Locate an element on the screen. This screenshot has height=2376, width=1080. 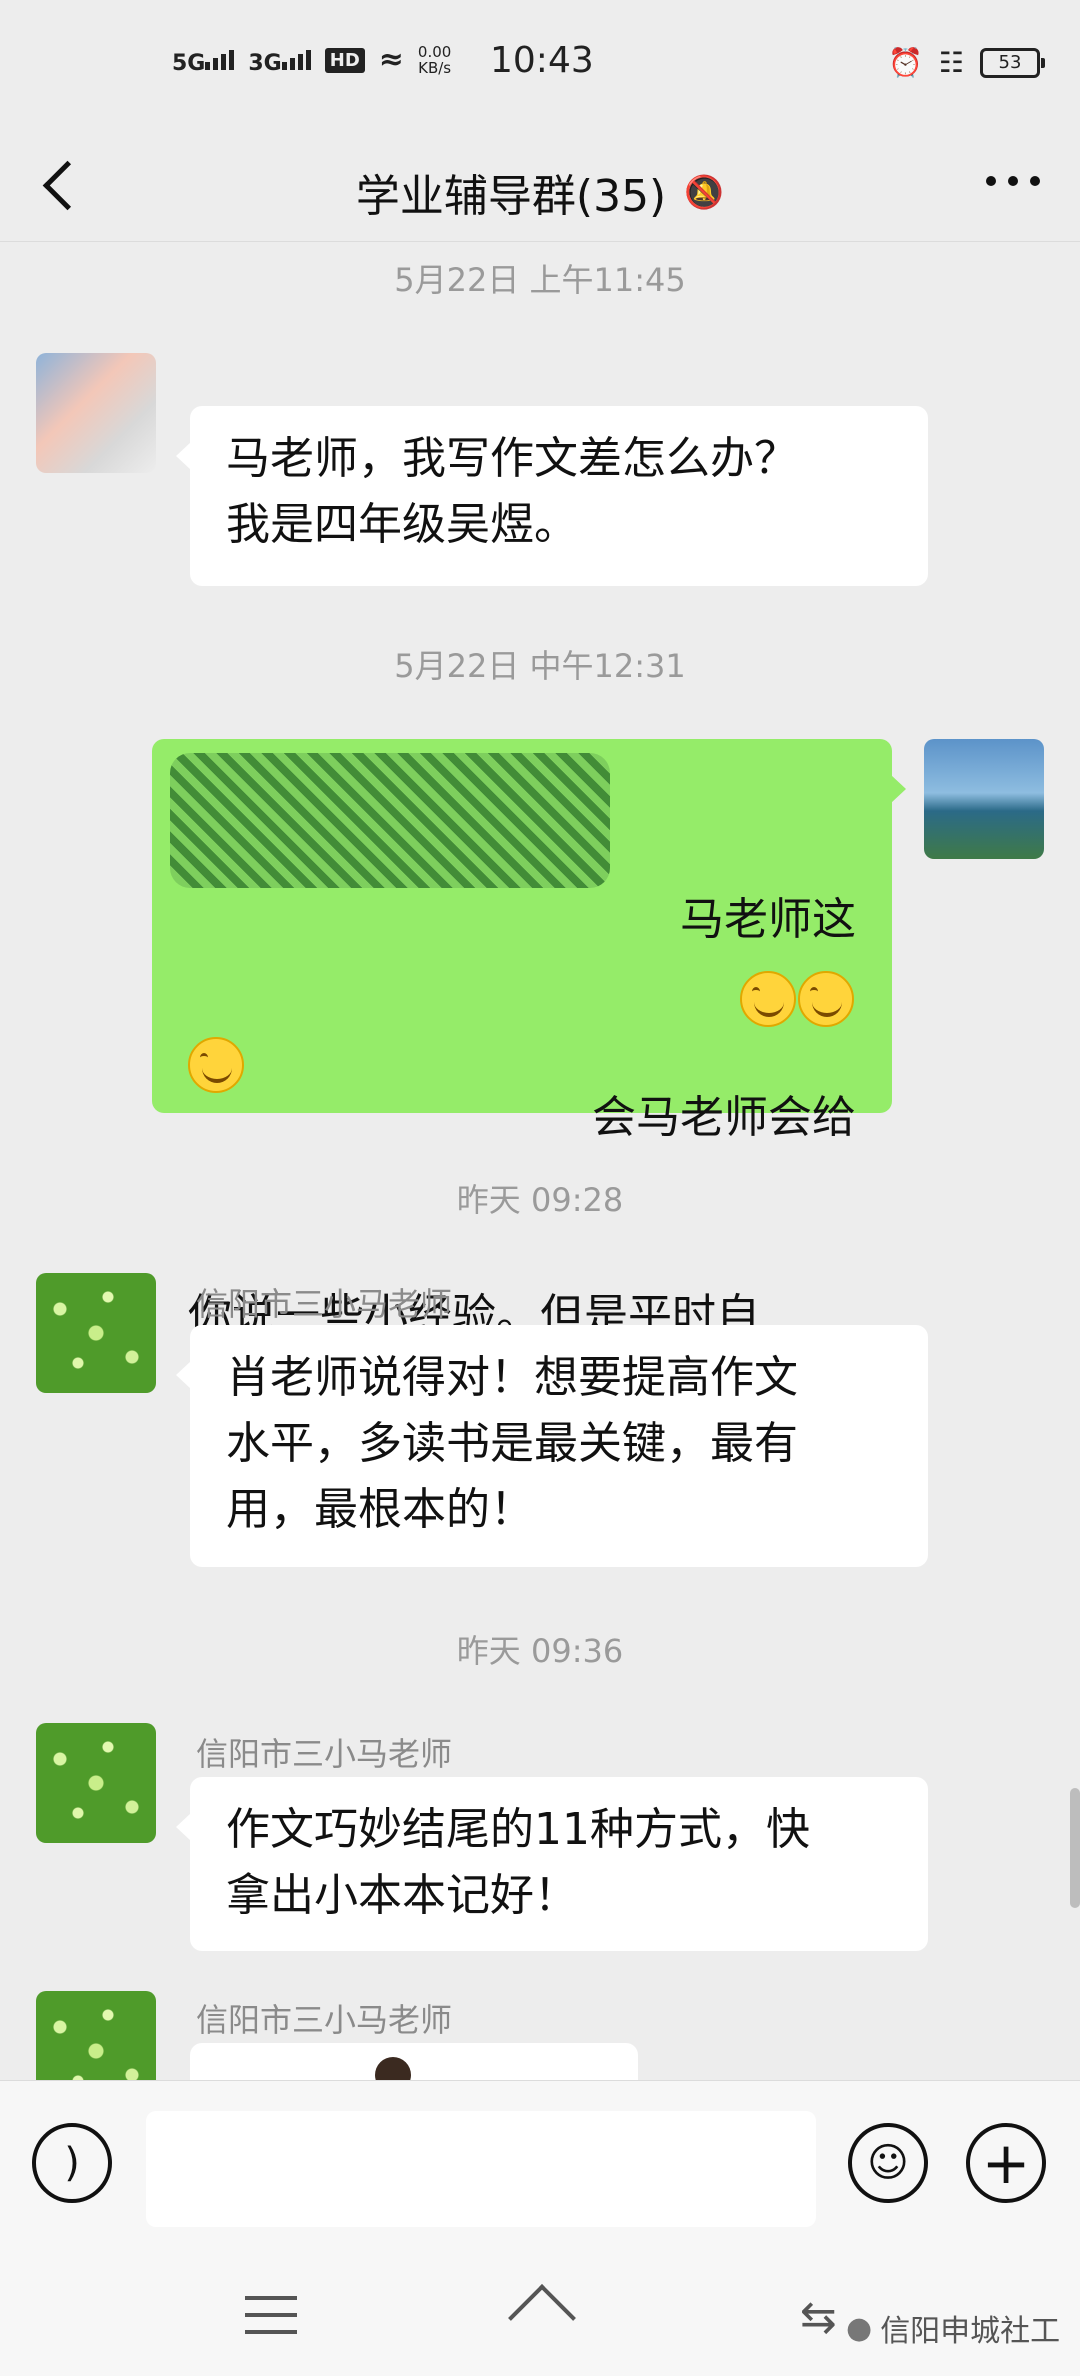
chat-header: 学业辅导群(35) 🔕 is located at coordinates (540, 186).